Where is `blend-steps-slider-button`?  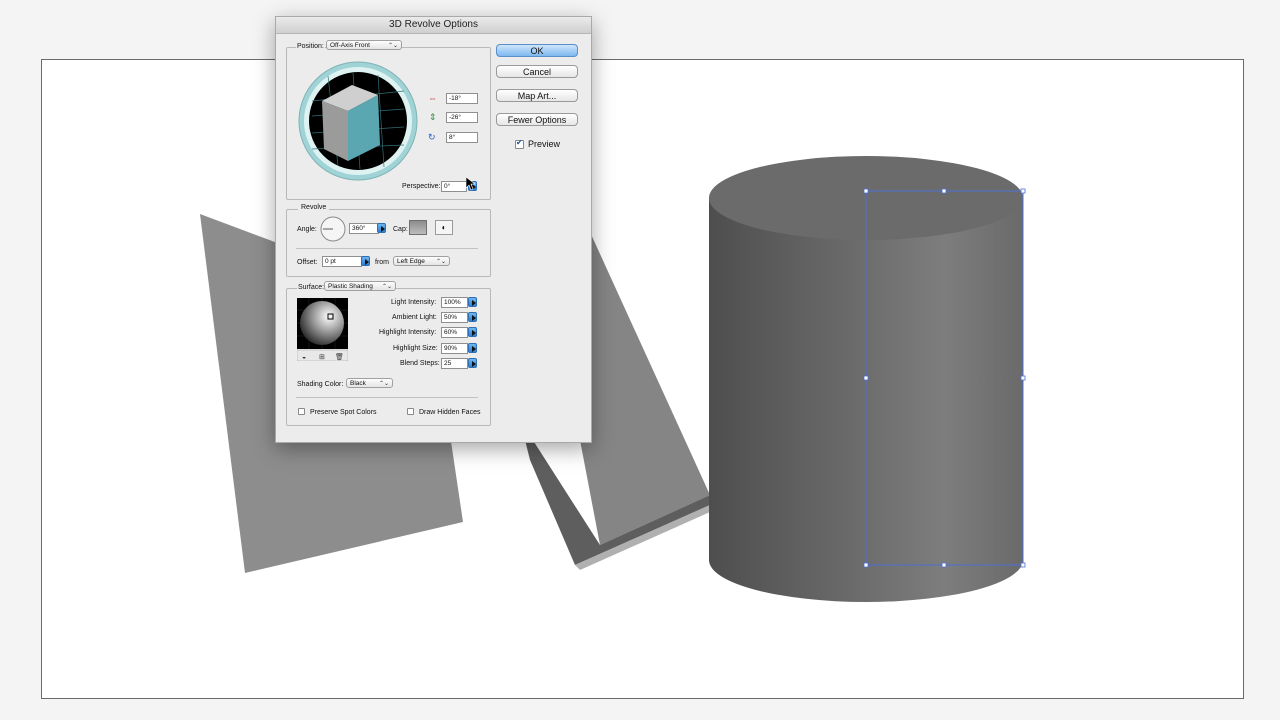 blend-steps-slider-button is located at coordinates (472, 363).